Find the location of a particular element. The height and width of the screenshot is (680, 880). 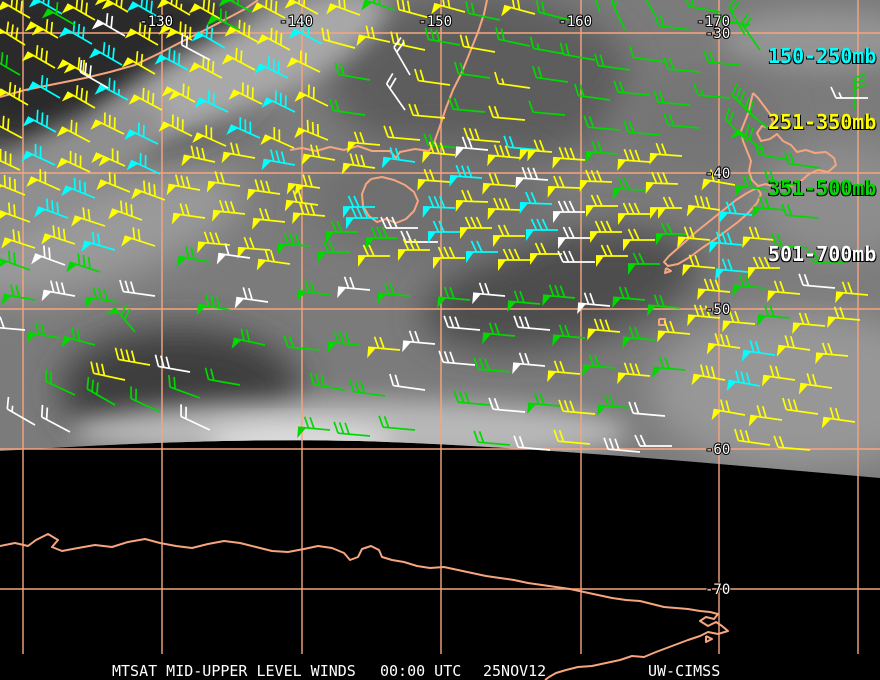

latitude-label: -70 is located at coordinates (717, 590).